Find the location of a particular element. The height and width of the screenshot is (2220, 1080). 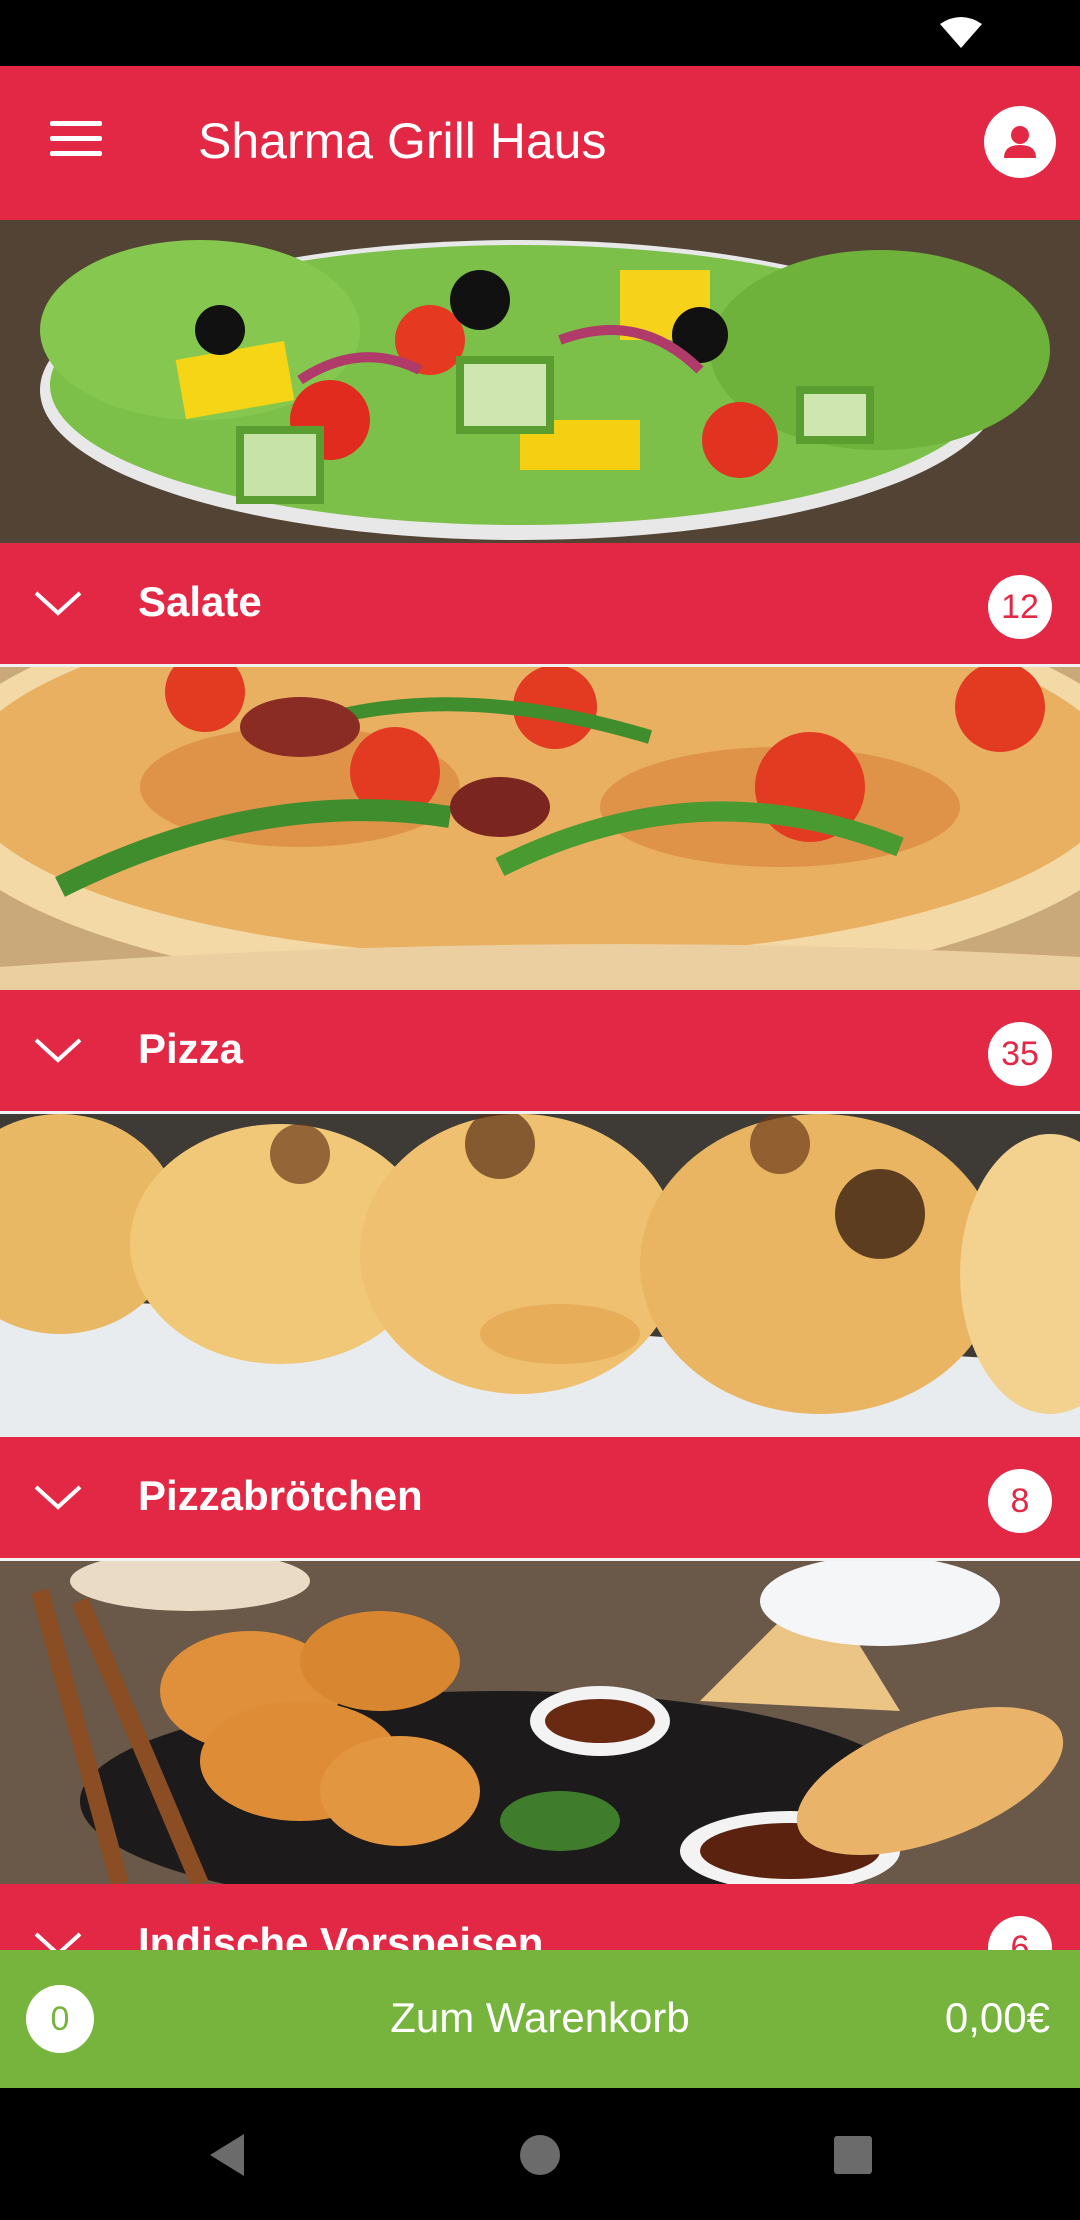

app-bar: Sharma Grill Haus is located at coordinates (540, 143).